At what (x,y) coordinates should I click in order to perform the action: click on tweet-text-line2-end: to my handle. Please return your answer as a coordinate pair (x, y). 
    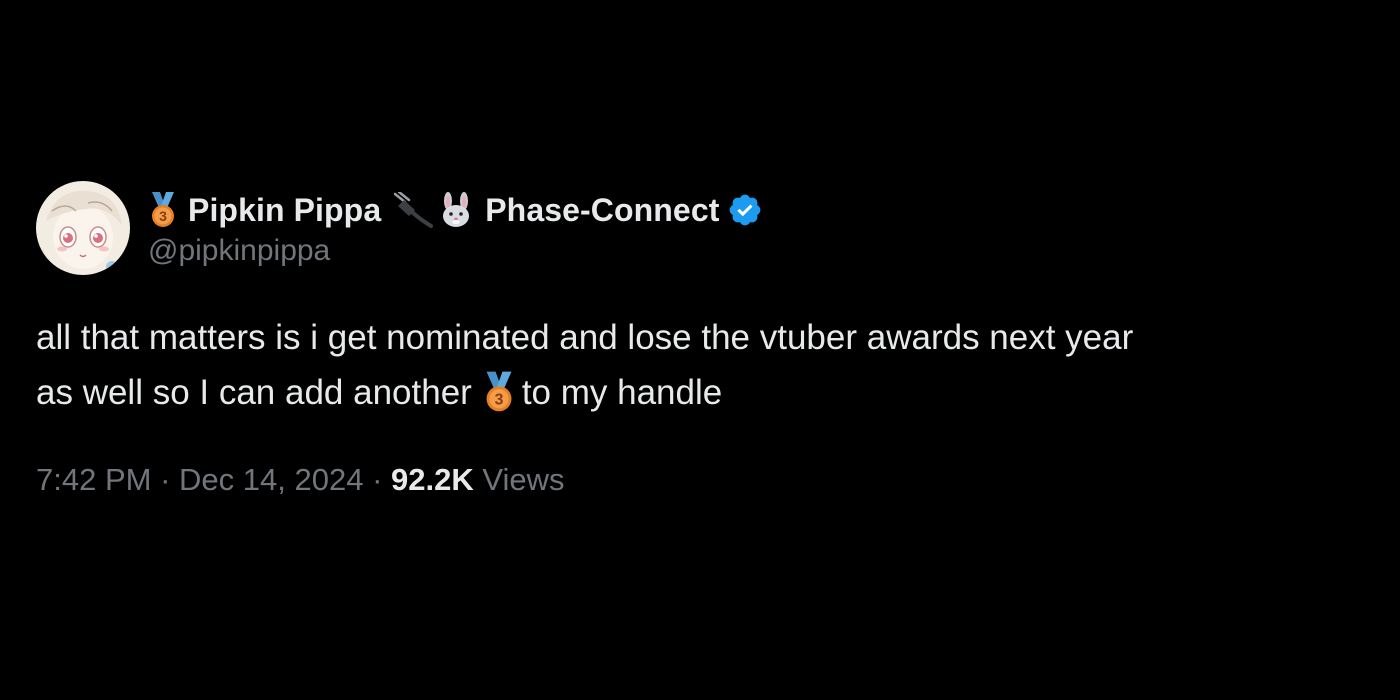
    Looking at the image, I should click on (622, 392).